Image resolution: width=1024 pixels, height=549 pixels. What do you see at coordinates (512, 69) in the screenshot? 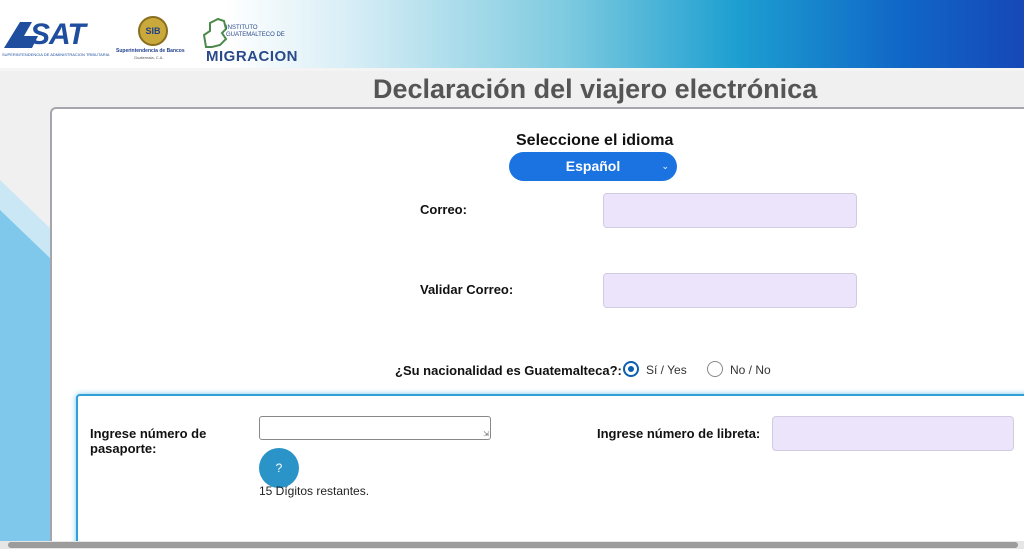
I see `header-divider` at bounding box center [512, 69].